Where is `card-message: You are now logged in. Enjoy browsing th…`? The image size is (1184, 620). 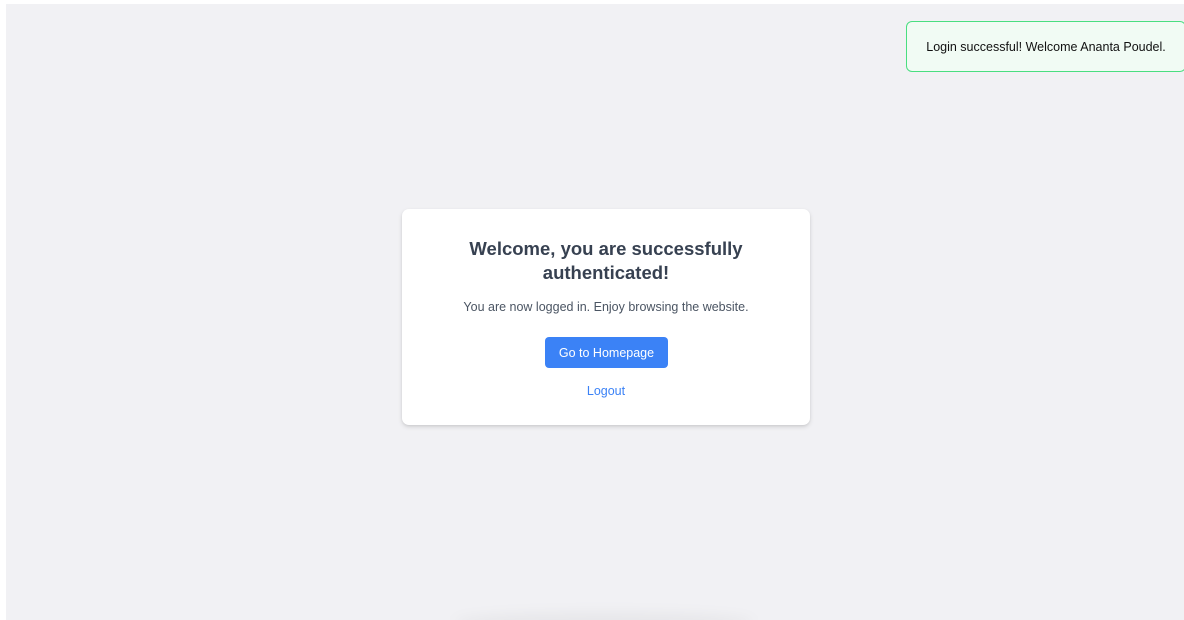
card-message: You are now logged in. Enjoy browsing th… is located at coordinates (606, 307).